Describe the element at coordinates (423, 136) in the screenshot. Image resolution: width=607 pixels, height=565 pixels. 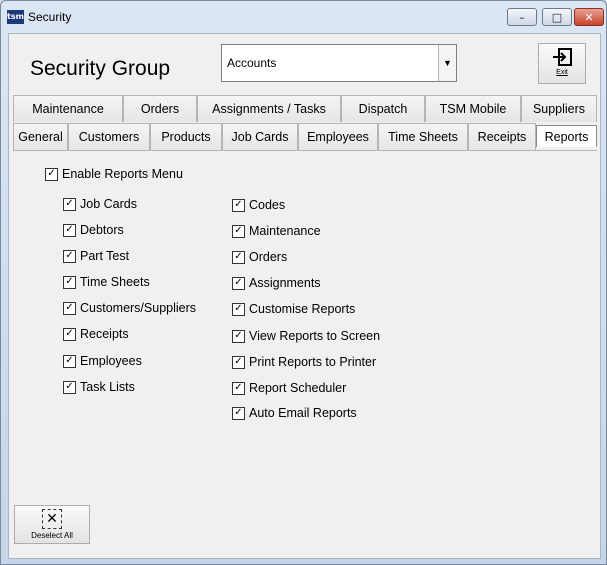
I see `tab-time-sheets: Time Sheets` at that location.